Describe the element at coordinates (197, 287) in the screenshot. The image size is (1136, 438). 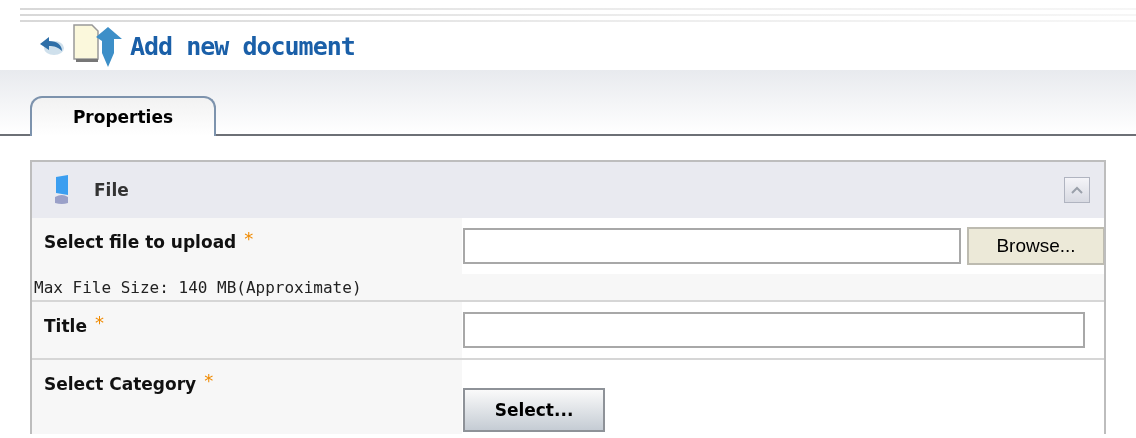
I see `max-file-size-note: Max File Size: 140 MB(Approximate)` at that location.